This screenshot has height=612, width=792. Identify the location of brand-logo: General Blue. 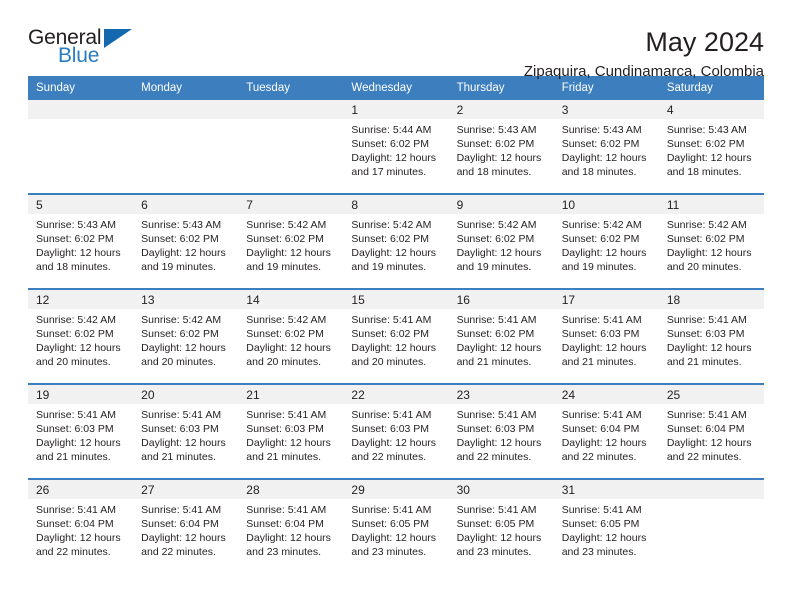
(88, 49).